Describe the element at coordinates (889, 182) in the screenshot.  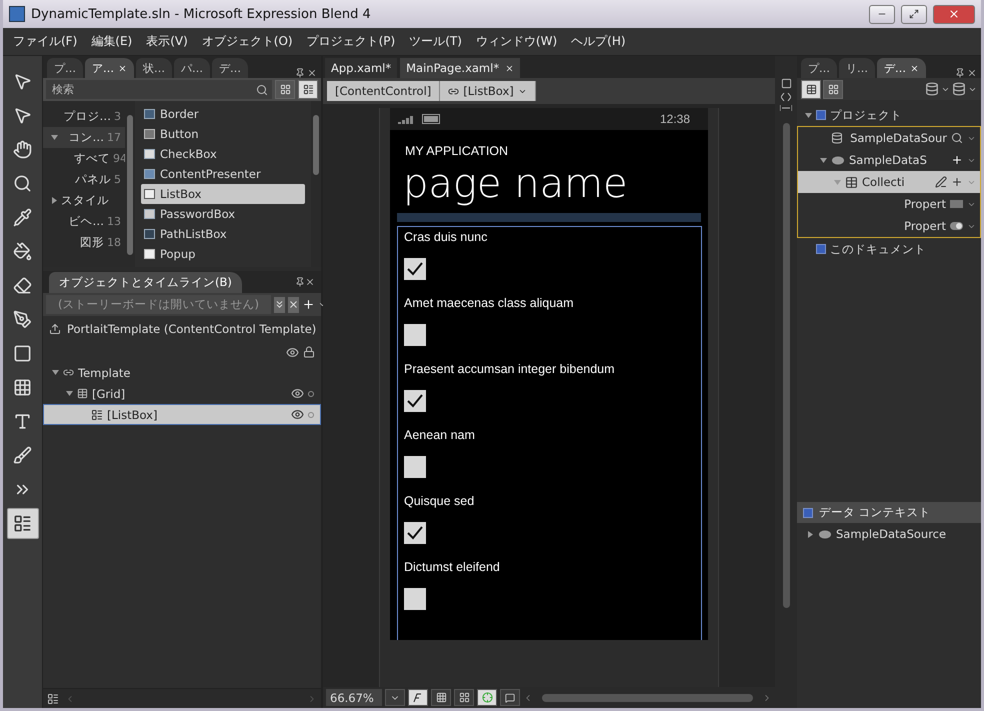
I see `data-tree-item: Collecti` at that location.